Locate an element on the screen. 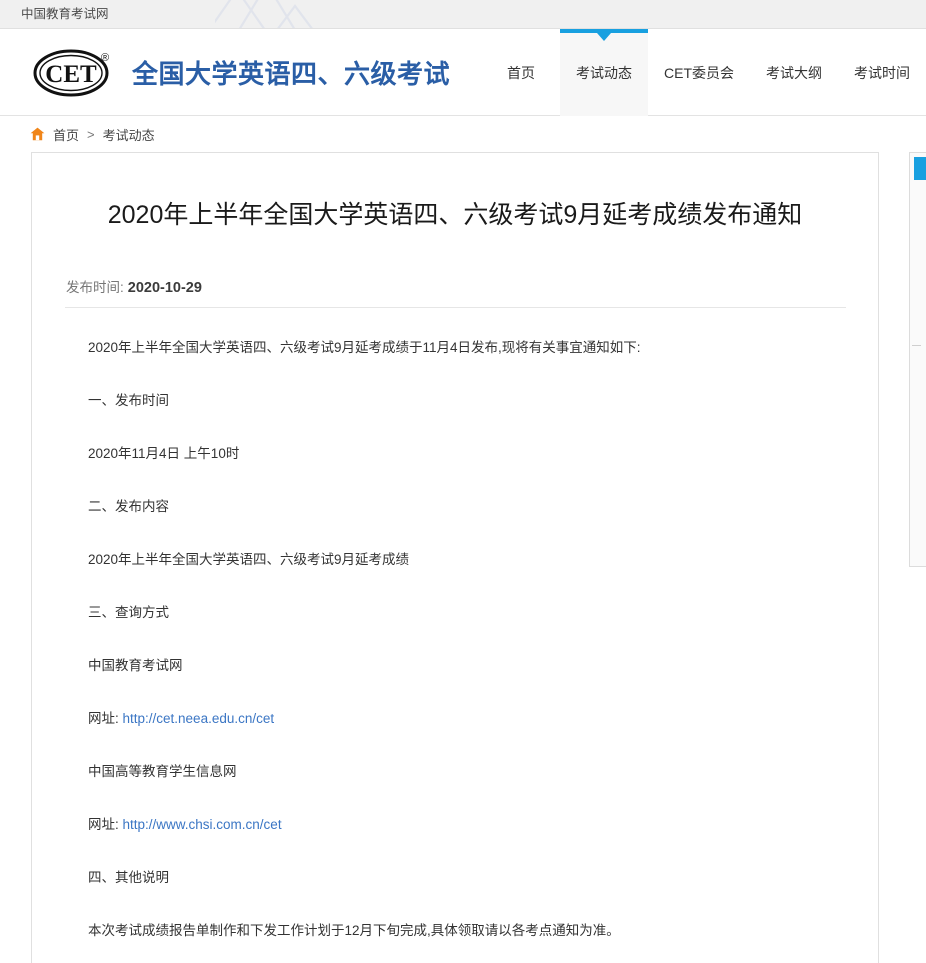 The width and height of the screenshot is (926, 963). publish-time-label: 发布时间: is located at coordinates (95, 287).